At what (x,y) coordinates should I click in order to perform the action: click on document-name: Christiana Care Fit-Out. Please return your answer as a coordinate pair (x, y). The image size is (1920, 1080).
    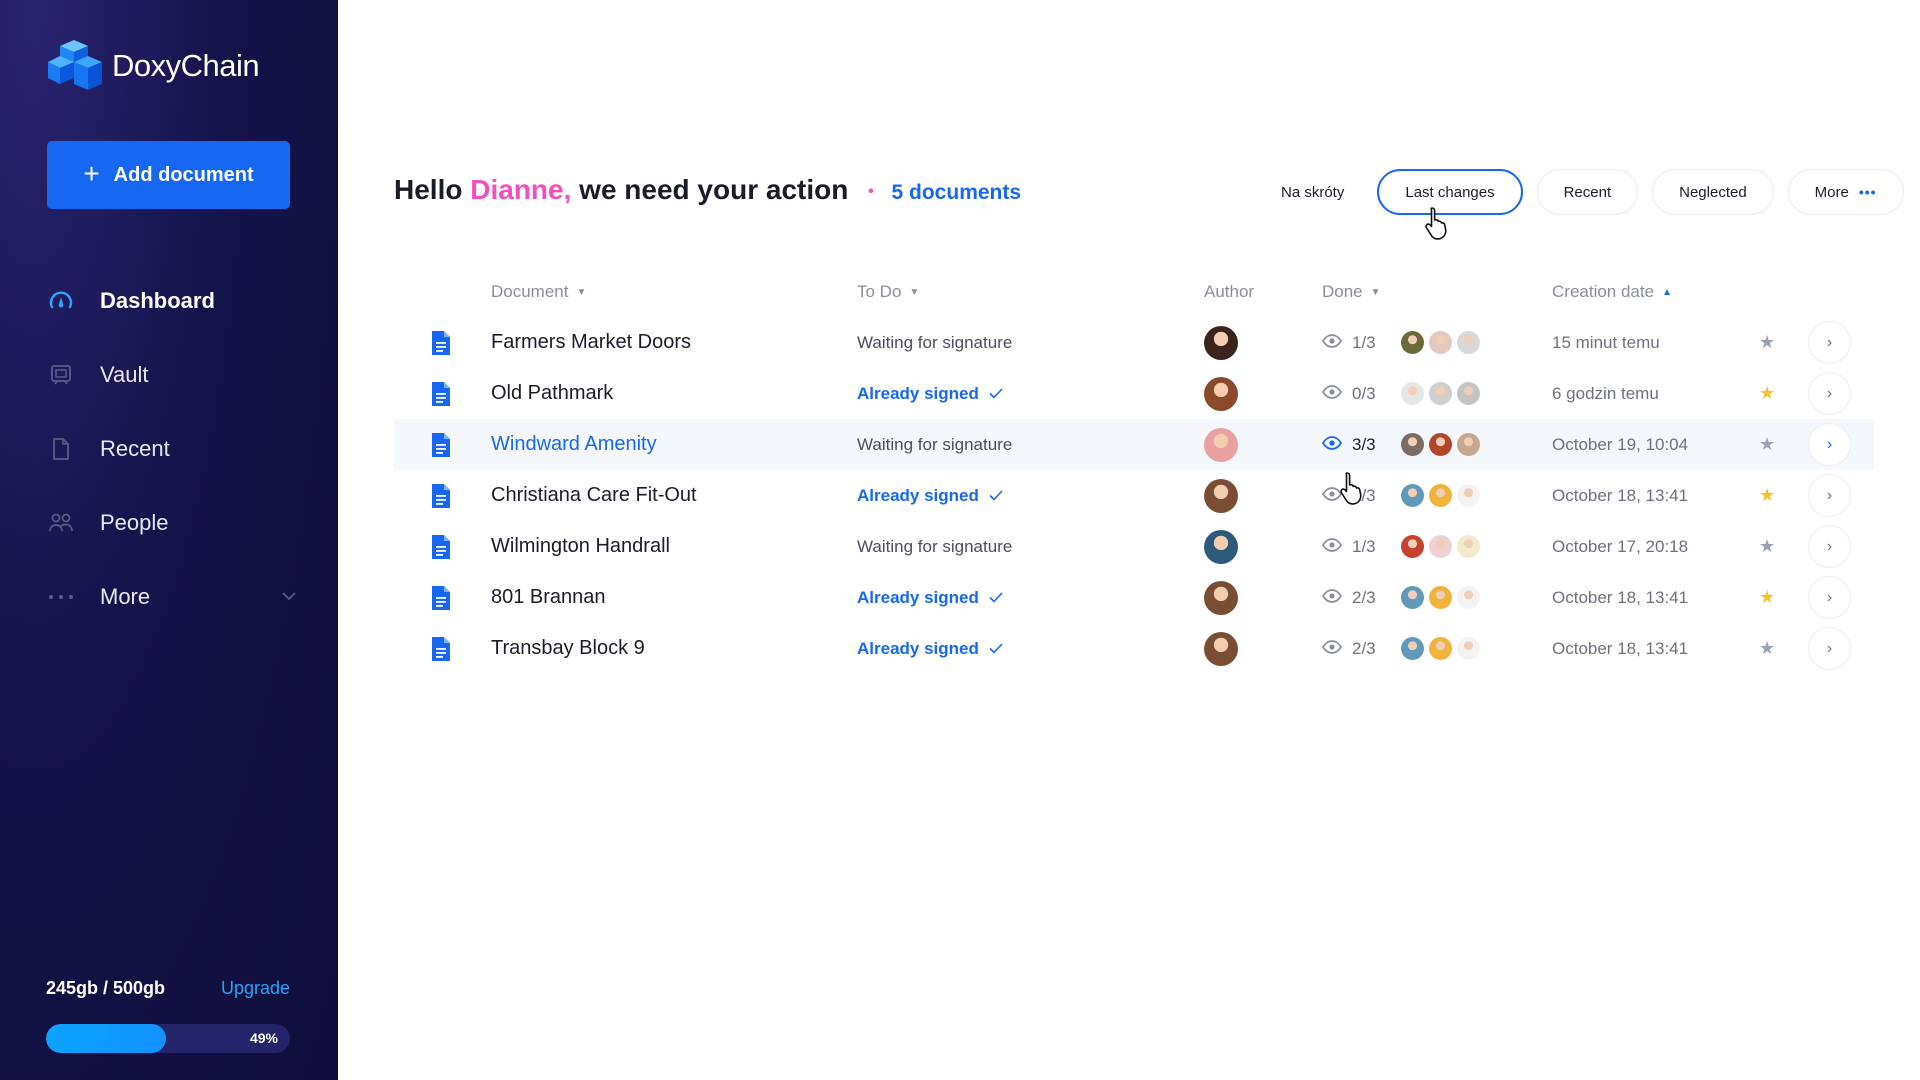
    Looking at the image, I should click on (594, 495).